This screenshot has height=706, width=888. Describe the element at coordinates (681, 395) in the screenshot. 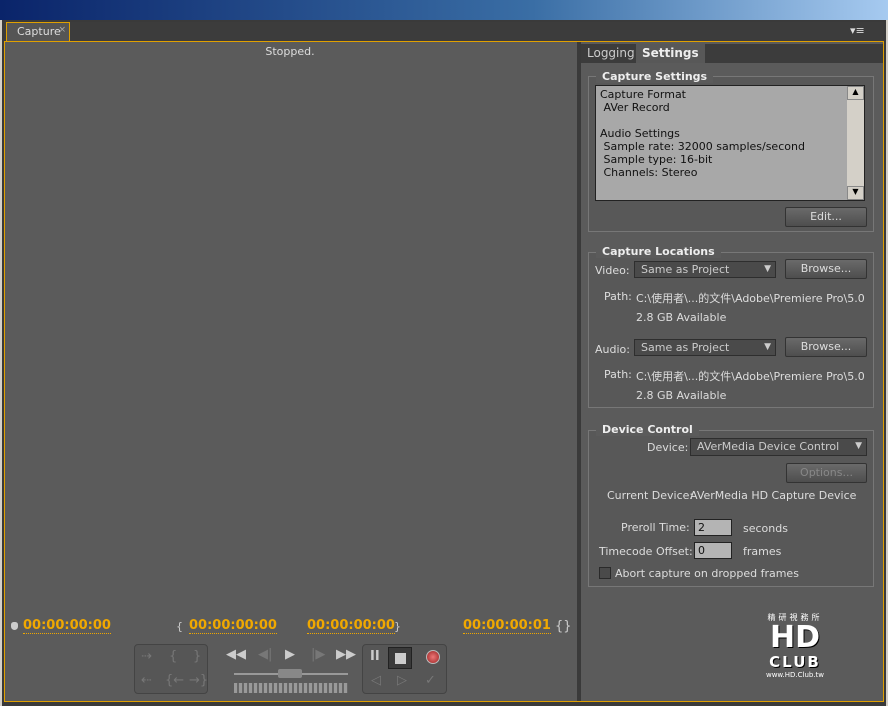

I see `audio-available: 2.8 GB Available` at that location.